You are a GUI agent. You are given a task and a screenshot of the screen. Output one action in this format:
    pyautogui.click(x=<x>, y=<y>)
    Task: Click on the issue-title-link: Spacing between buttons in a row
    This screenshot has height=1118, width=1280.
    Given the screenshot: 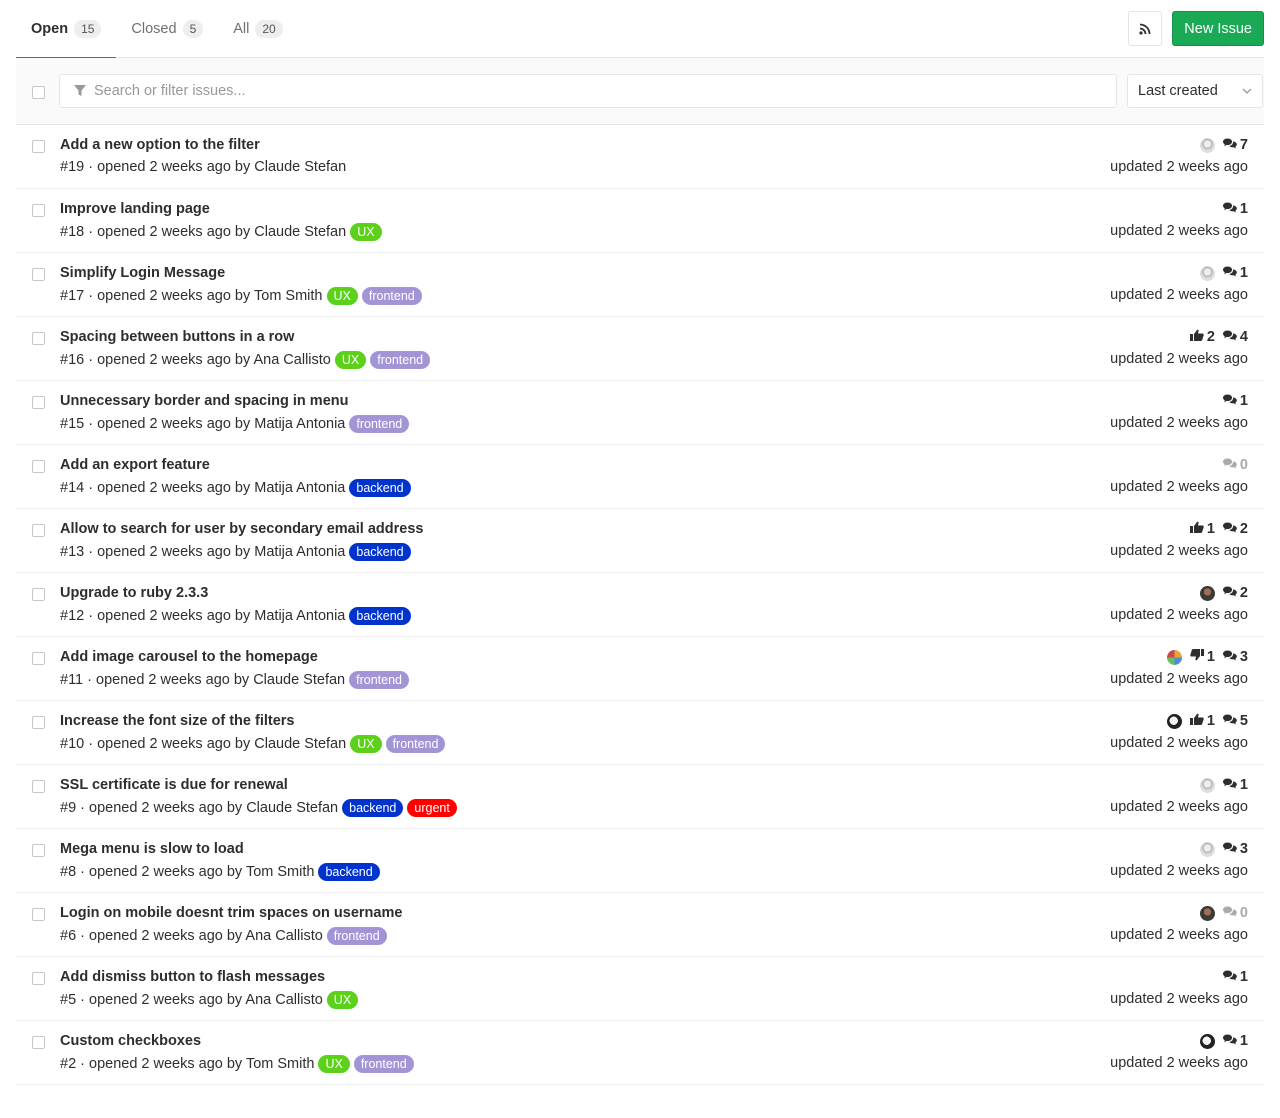 What is the action you would take?
    pyautogui.click(x=177, y=337)
    